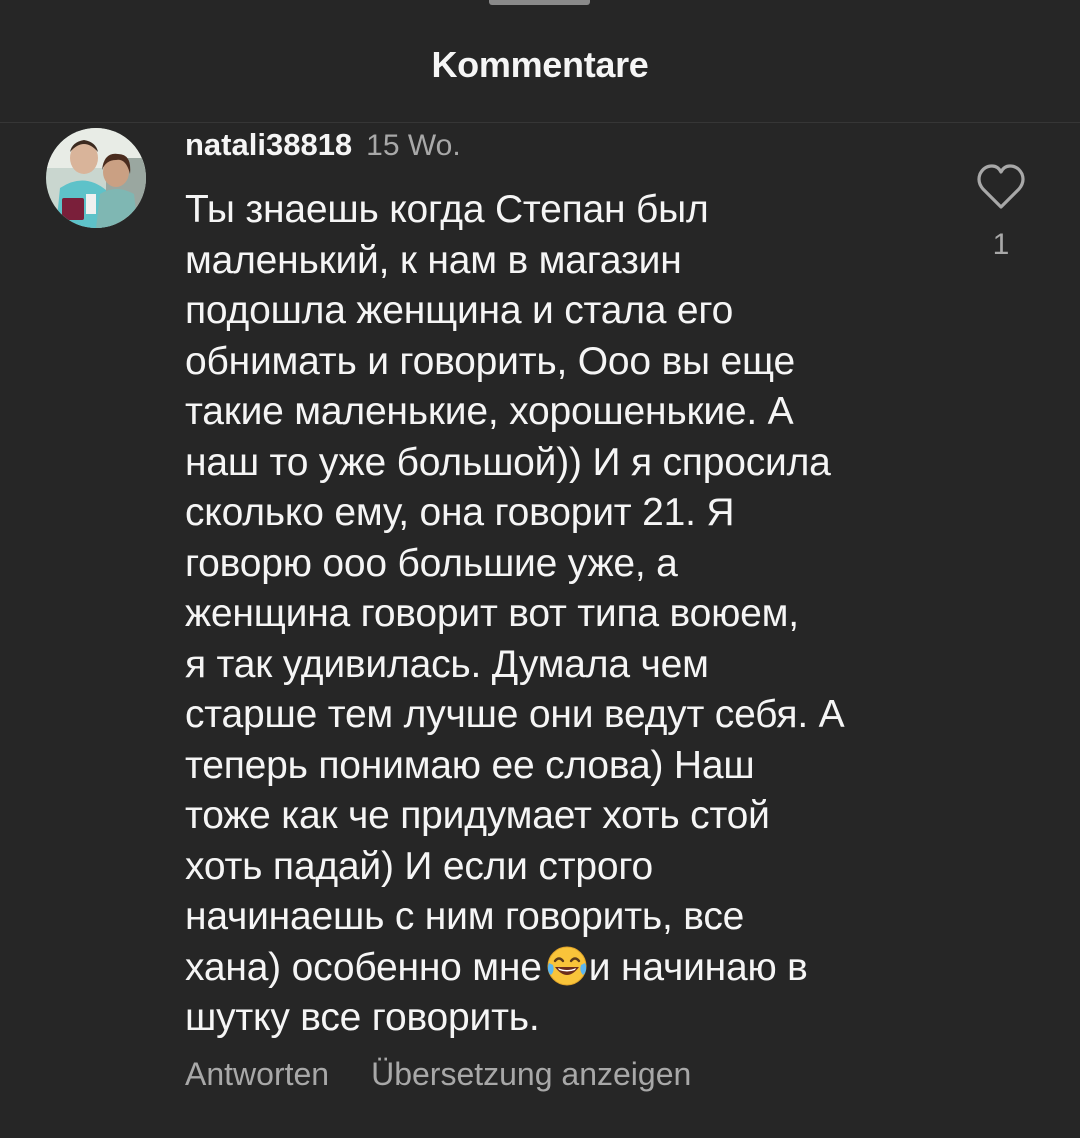  I want to click on sheet-title: Kommentare, so click(540, 64).